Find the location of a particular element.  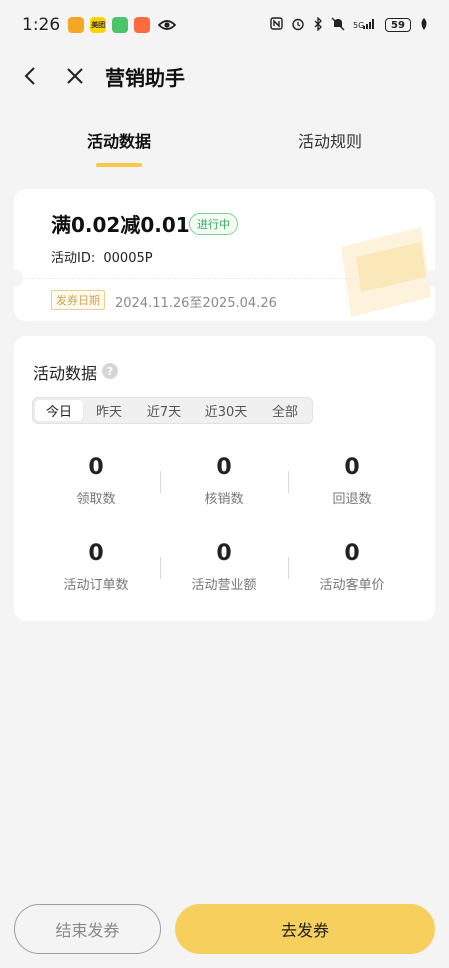

close-icon is located at coordinates (75, 76).